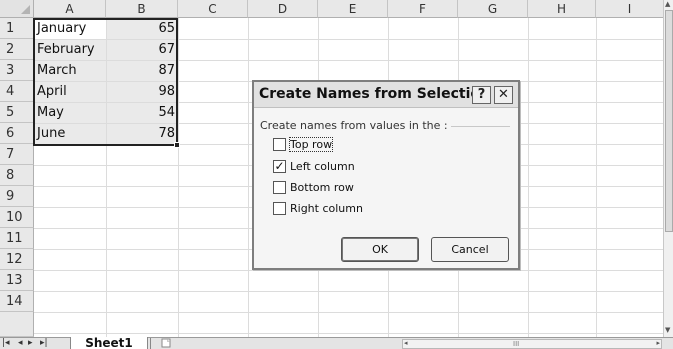 The height and width of the screenshot is (349, 673). I want to click on bottom-row-checkbox, so click(279, 187).